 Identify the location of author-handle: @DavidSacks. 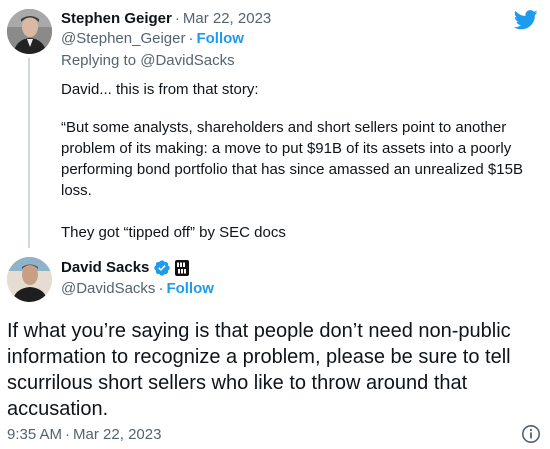
(108, 288).